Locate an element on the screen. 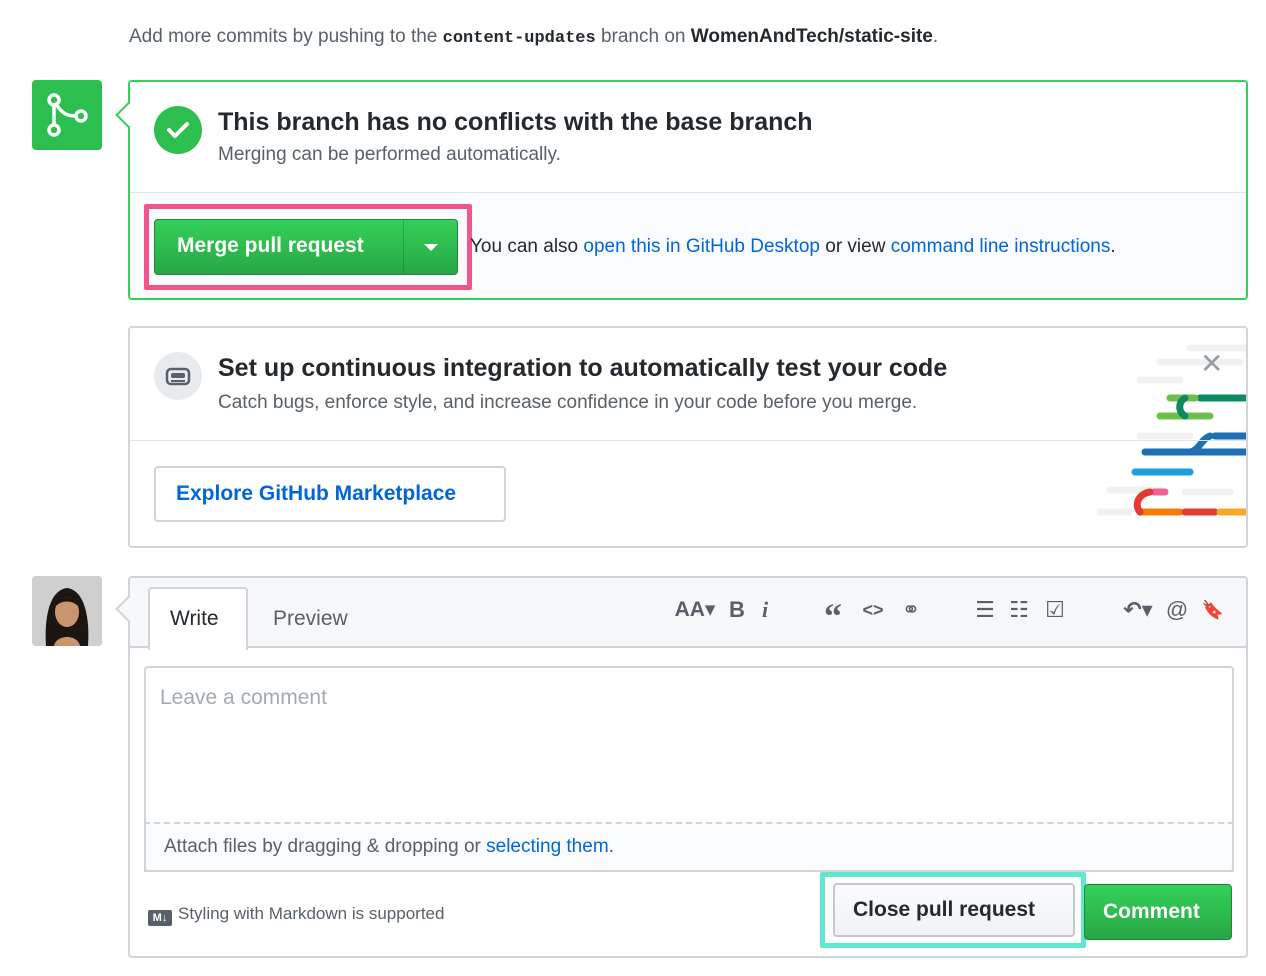 Image resolution: width=1266 pixels, height=976 pixels. mention-icon: @ is located at coordinates (1177, 610).